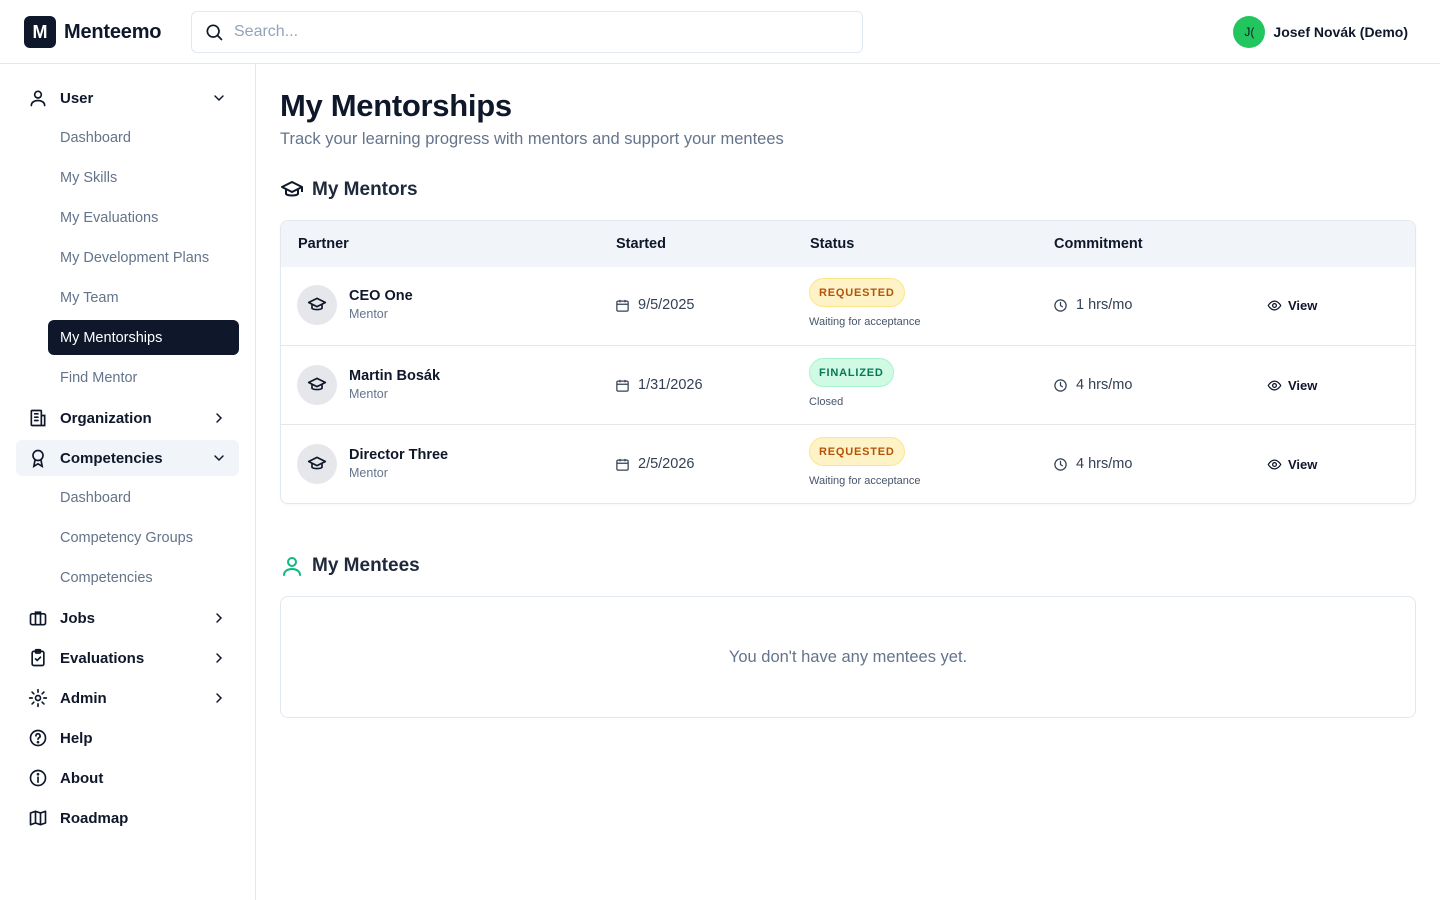 This screenshot has width=1440, height=900. I want to click on section-title: My Mentors, so click(365, 189).